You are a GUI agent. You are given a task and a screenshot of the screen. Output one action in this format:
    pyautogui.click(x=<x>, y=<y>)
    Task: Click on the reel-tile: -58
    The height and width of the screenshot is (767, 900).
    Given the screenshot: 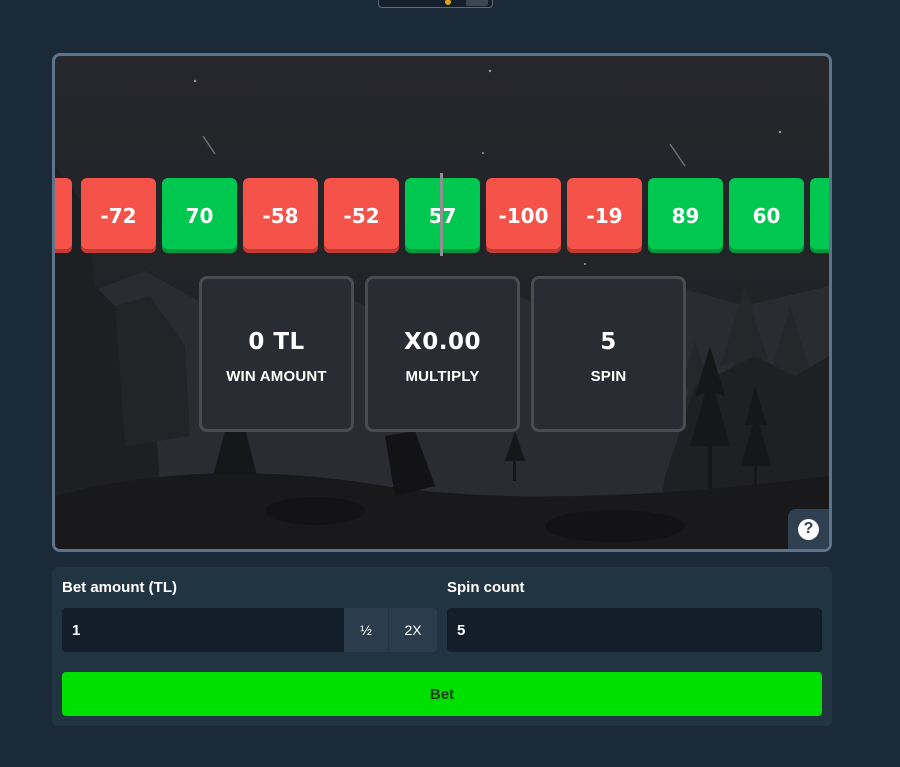 What is the action you would take?
    pyautogui.click(x=280, y=215)
    